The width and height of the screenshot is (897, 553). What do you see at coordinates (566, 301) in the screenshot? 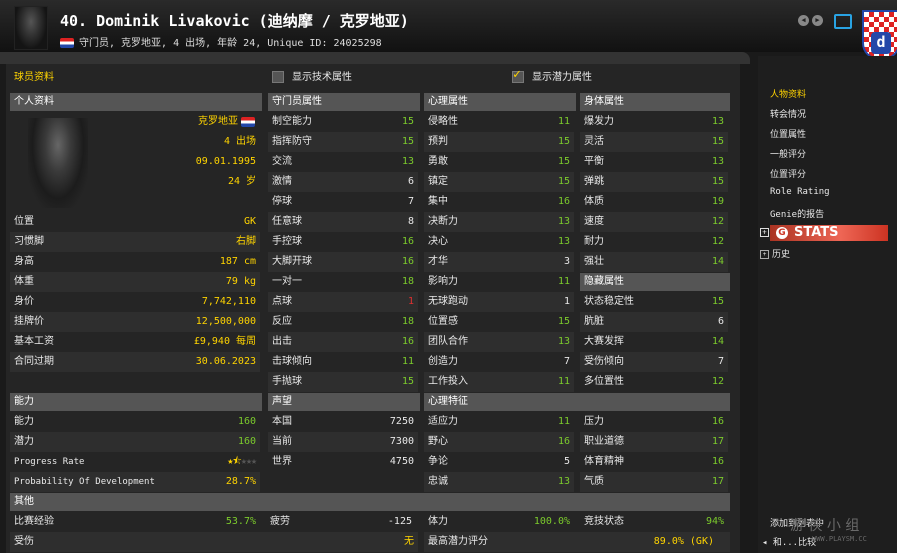
I see `attr-value: 1` at bounding box center [566, 301].